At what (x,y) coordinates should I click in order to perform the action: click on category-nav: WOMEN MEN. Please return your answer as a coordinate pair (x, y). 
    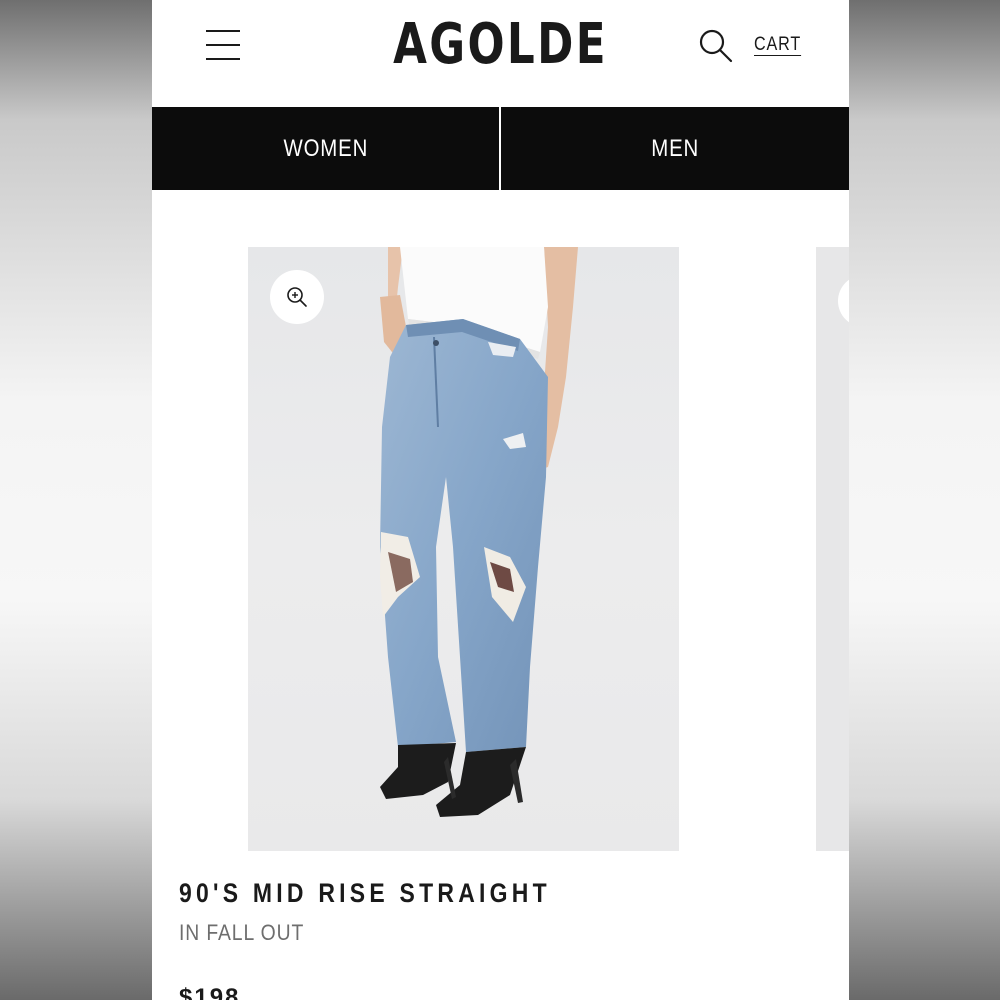
    Looking at the image, I should click on (500, 148).